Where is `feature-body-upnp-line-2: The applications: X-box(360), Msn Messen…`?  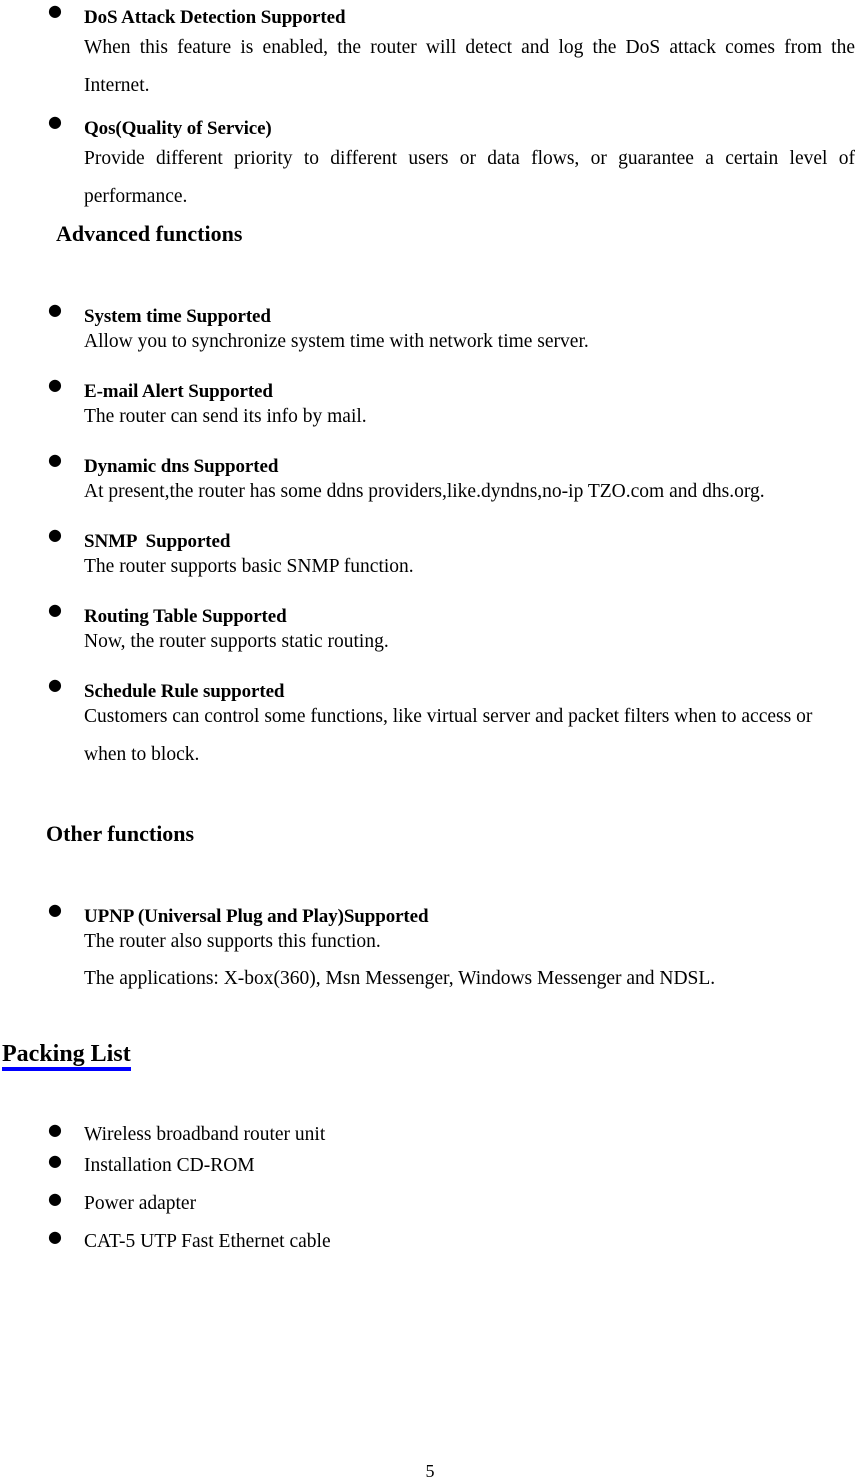 feature-body-upnp-line-2: The applications: X-box(360), Msn Messen… is located at coordinates (400, 978).